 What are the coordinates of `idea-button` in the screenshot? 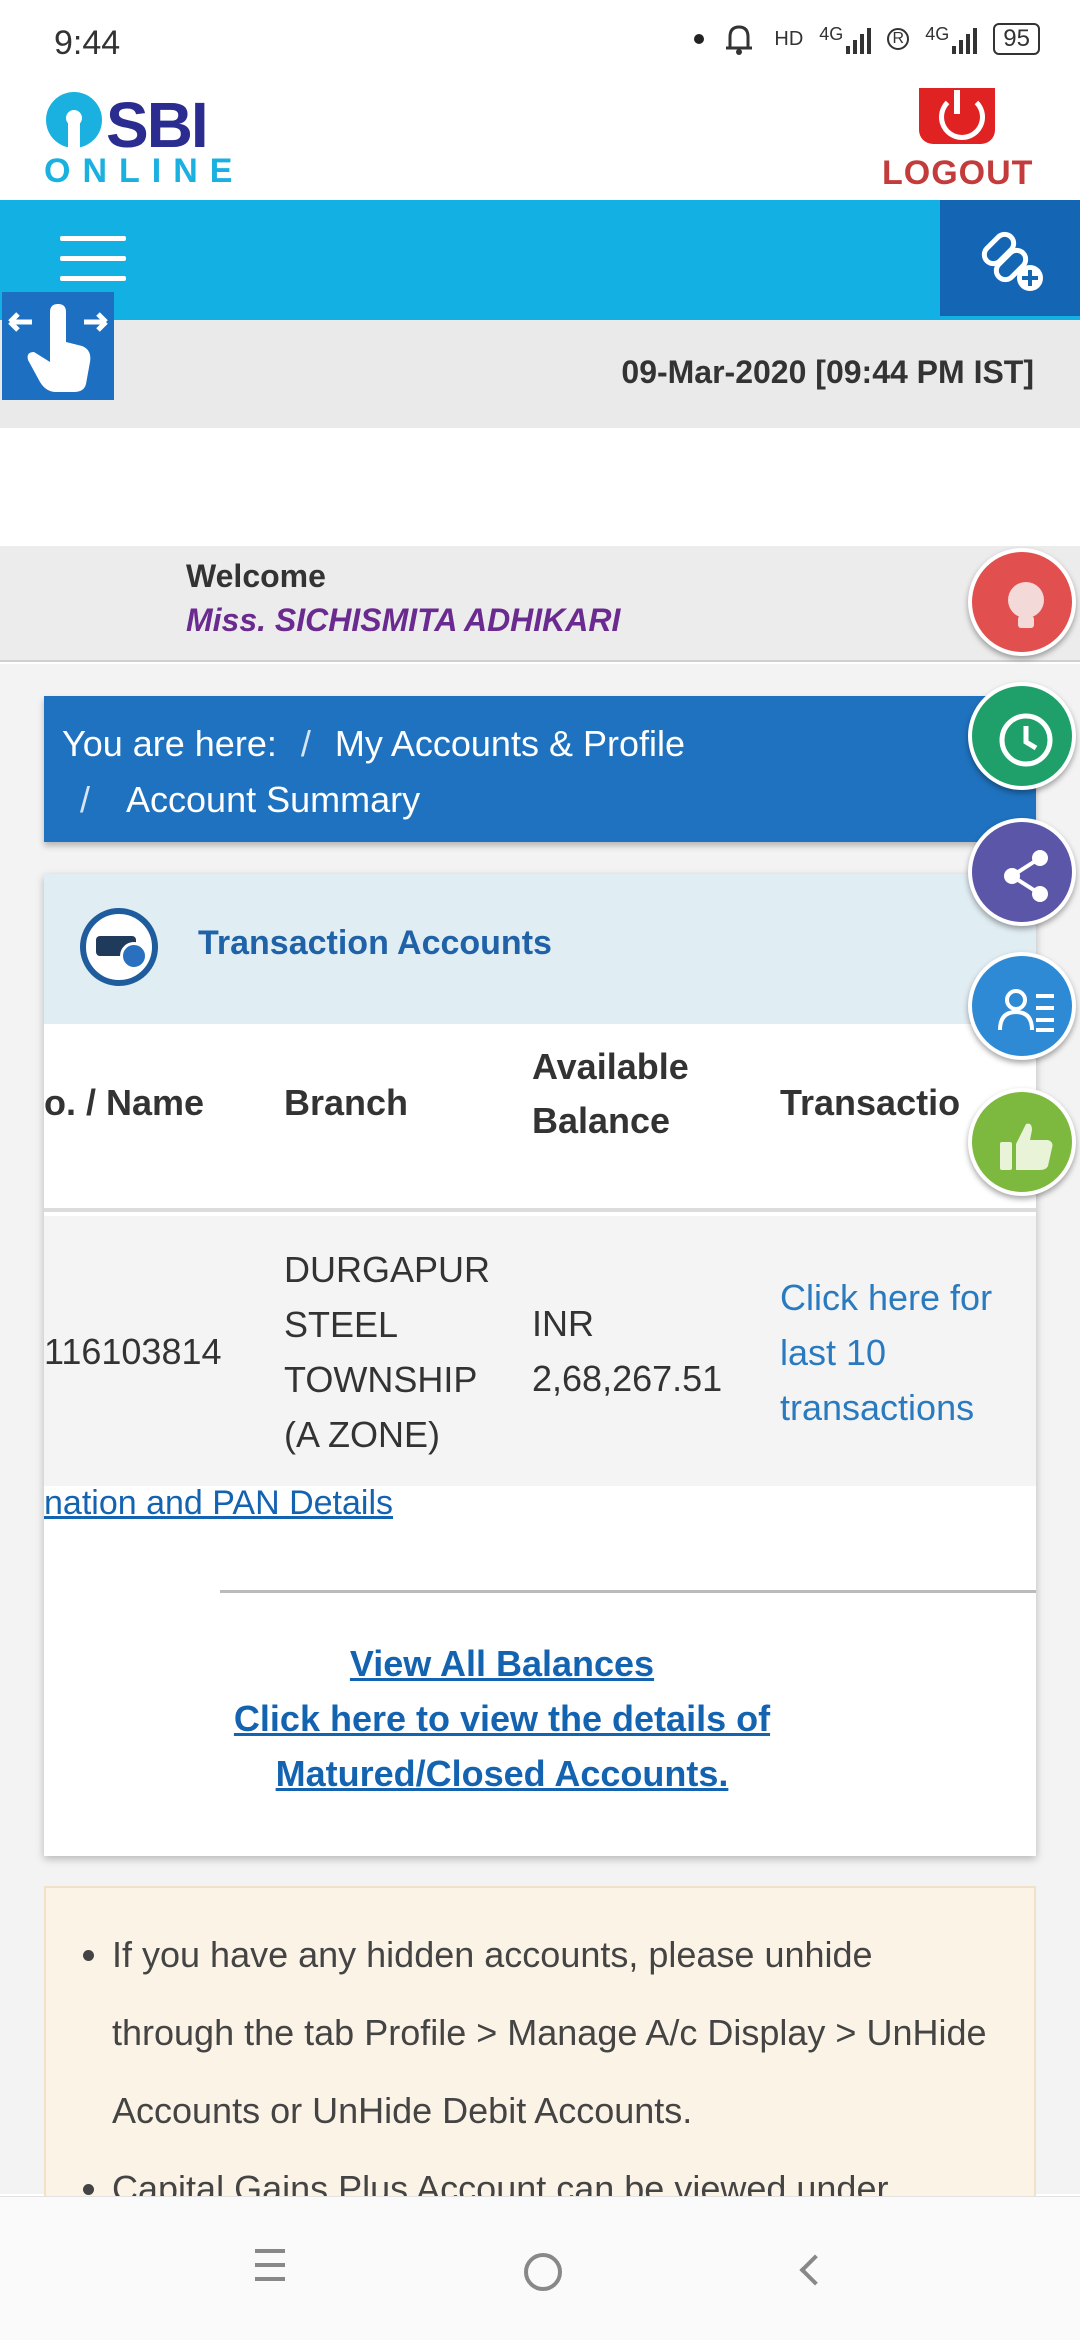 It's located at (1022, 602).